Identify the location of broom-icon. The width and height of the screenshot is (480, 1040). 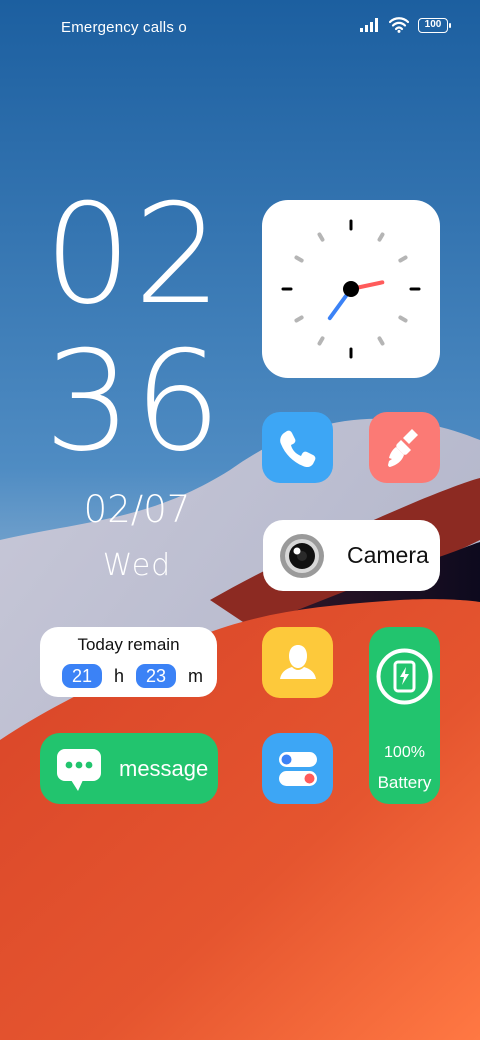
(402, 447).